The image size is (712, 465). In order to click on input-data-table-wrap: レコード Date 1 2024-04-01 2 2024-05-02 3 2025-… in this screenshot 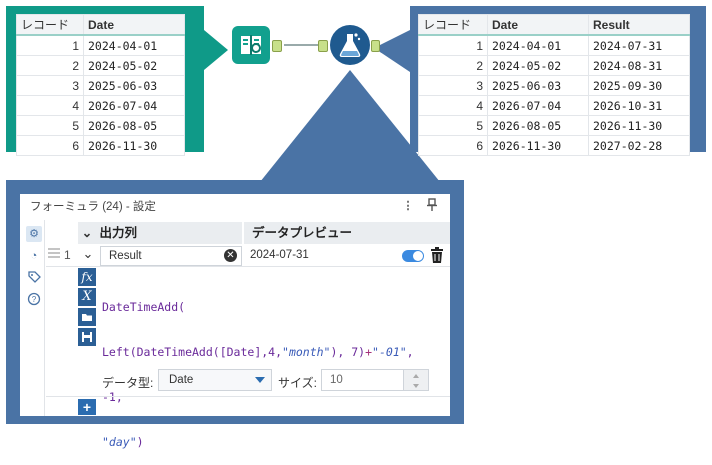, I will do `click(100, 85)`.